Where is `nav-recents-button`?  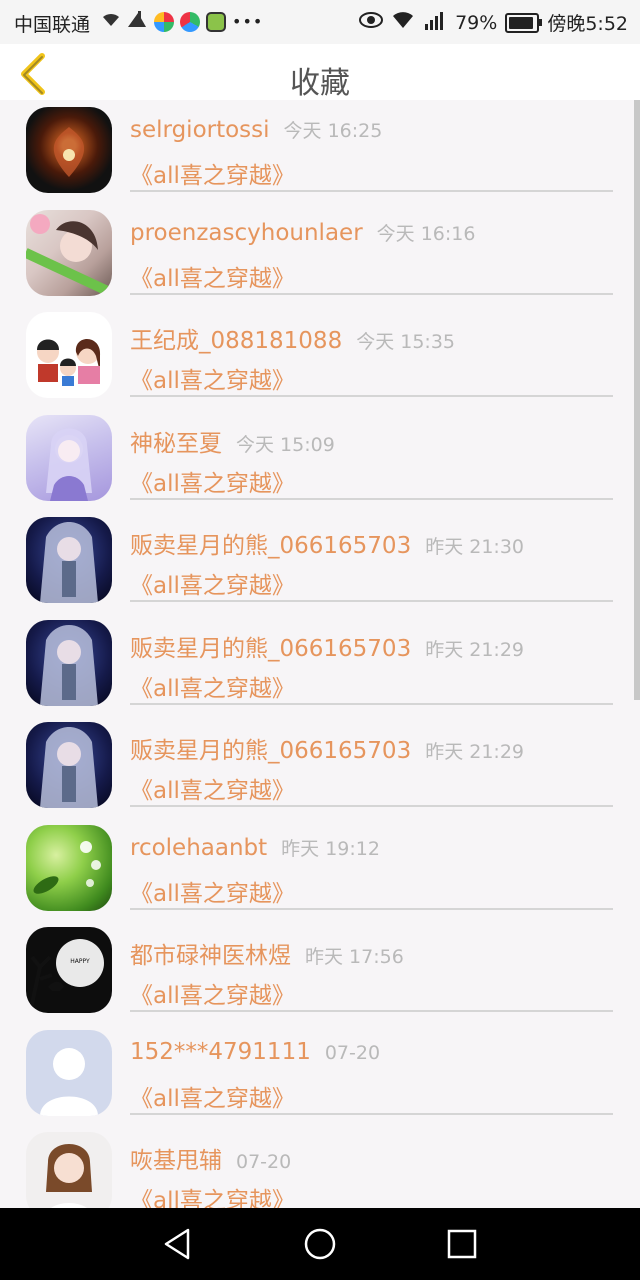
nav-recents-button is located at coordinates (462, 1244).